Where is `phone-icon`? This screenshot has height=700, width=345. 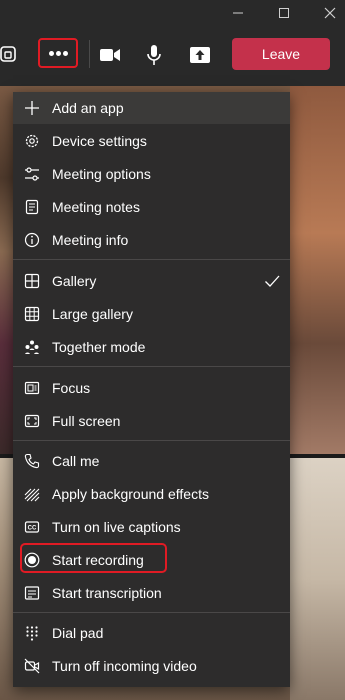
phone-icon is located at coordinates (32, 461).